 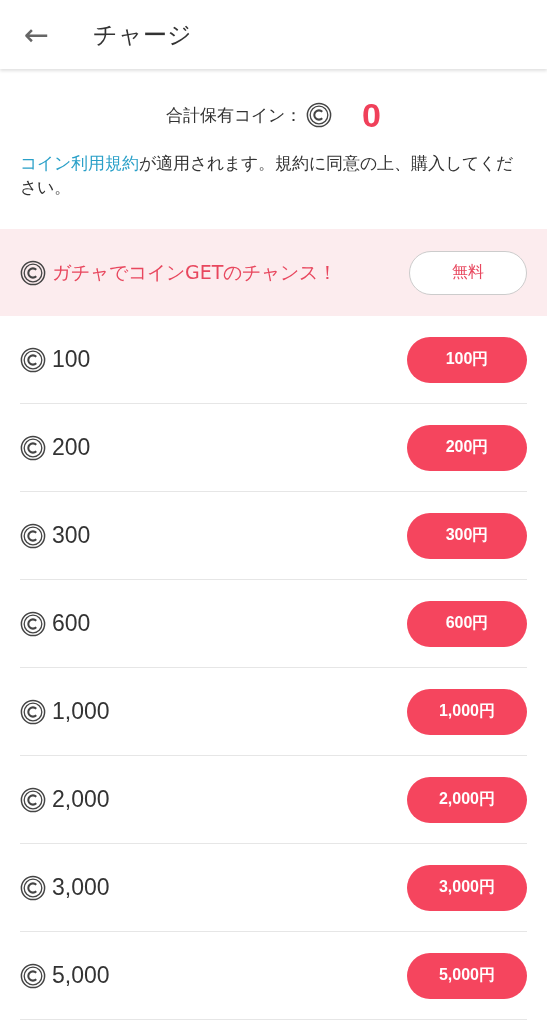 I want to click on free-button: 無料, so click(x=468, y=272).